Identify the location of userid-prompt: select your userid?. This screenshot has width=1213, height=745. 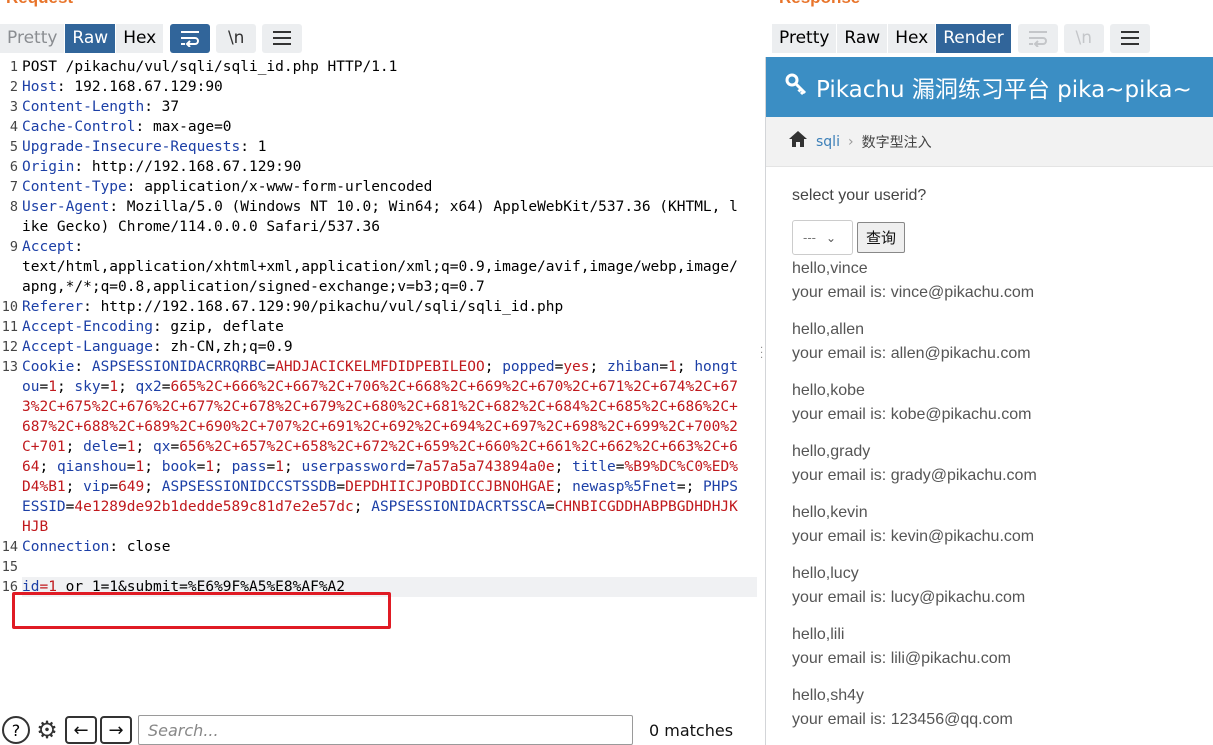
(859, 195).